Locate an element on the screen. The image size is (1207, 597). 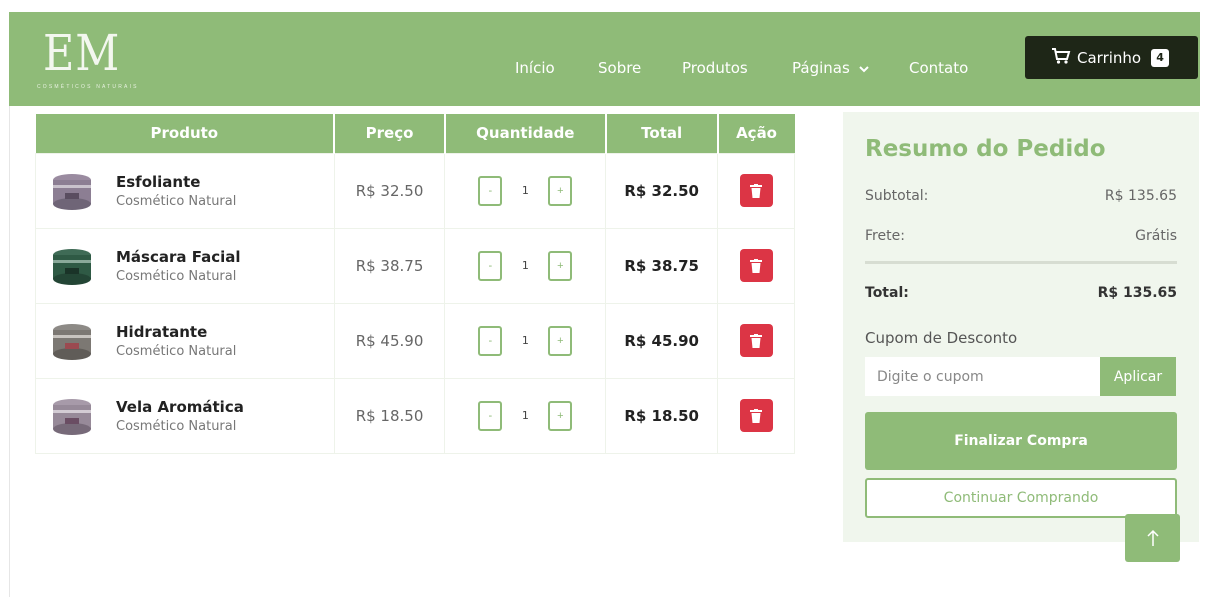
cart-count-badge: 4 is located at coordinates (1160, 57).